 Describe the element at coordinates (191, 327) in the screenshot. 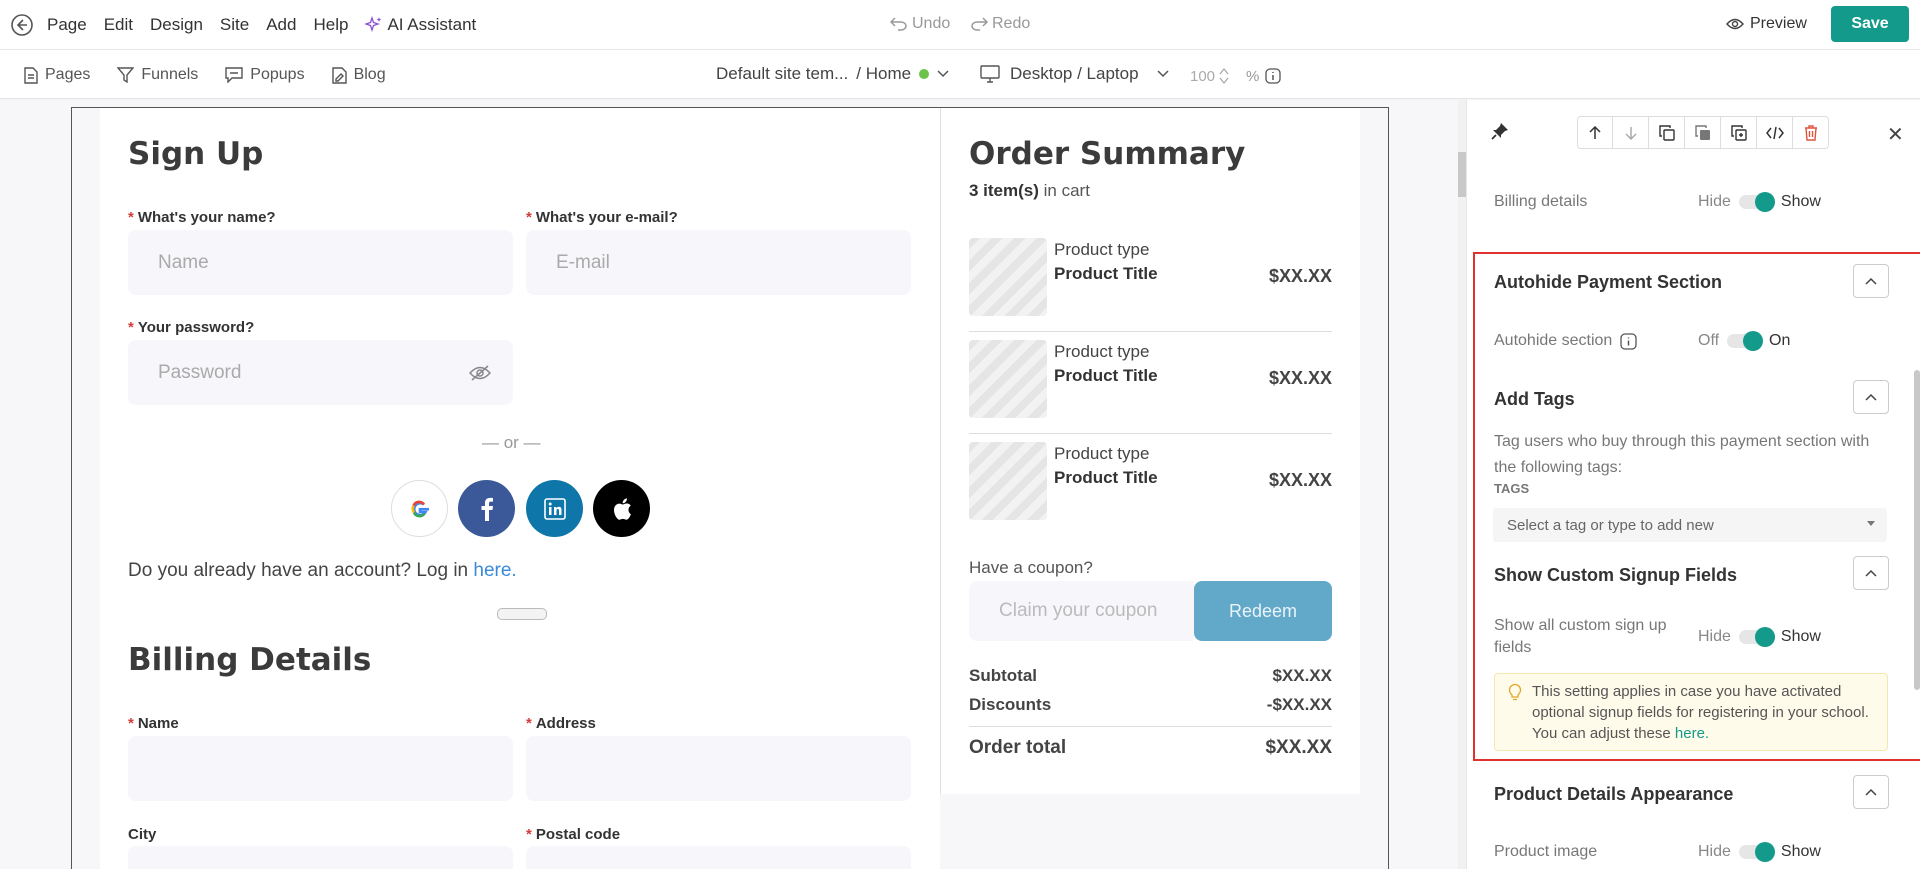

I see `password-label: * Your password?` at that location.